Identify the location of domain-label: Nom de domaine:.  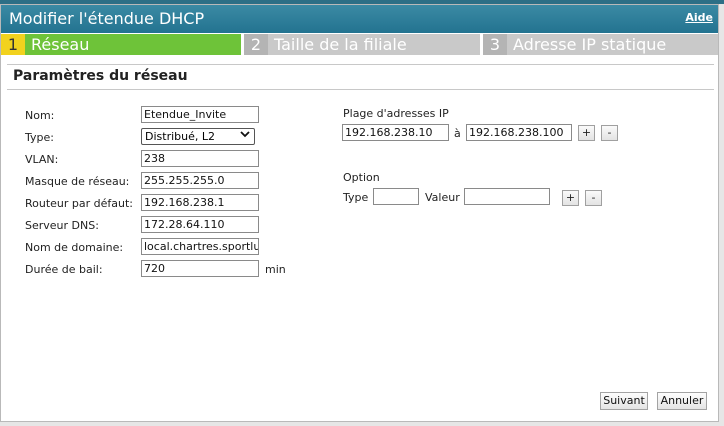
(74, 247).